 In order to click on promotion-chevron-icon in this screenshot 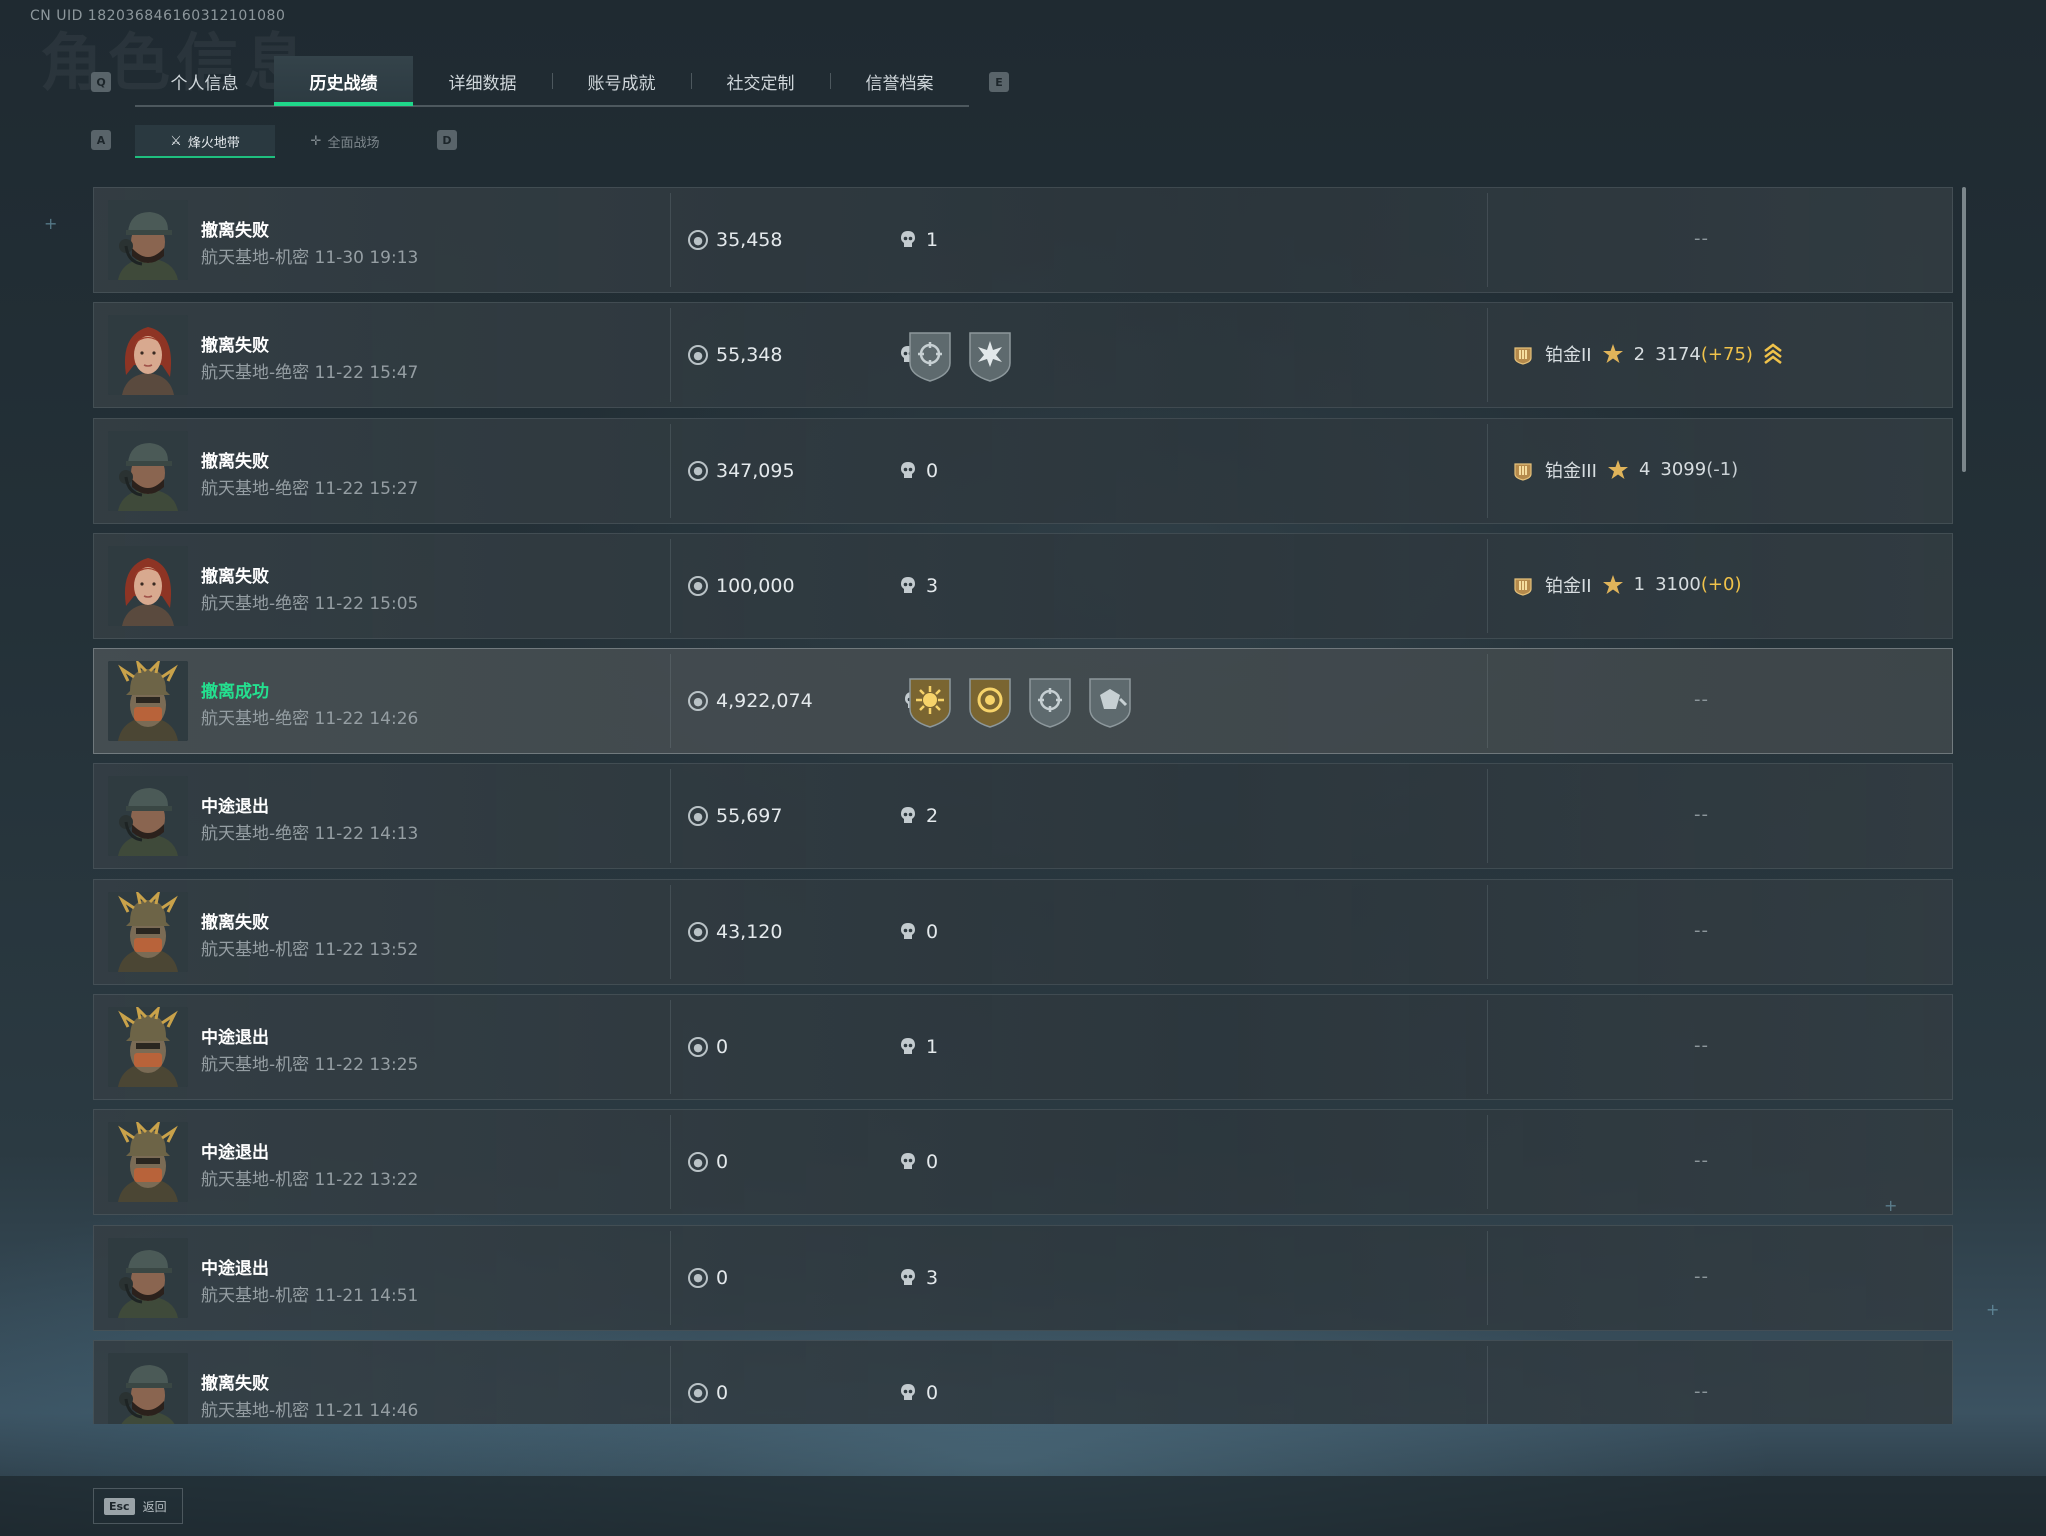, I will do `click(1773, 354)`.